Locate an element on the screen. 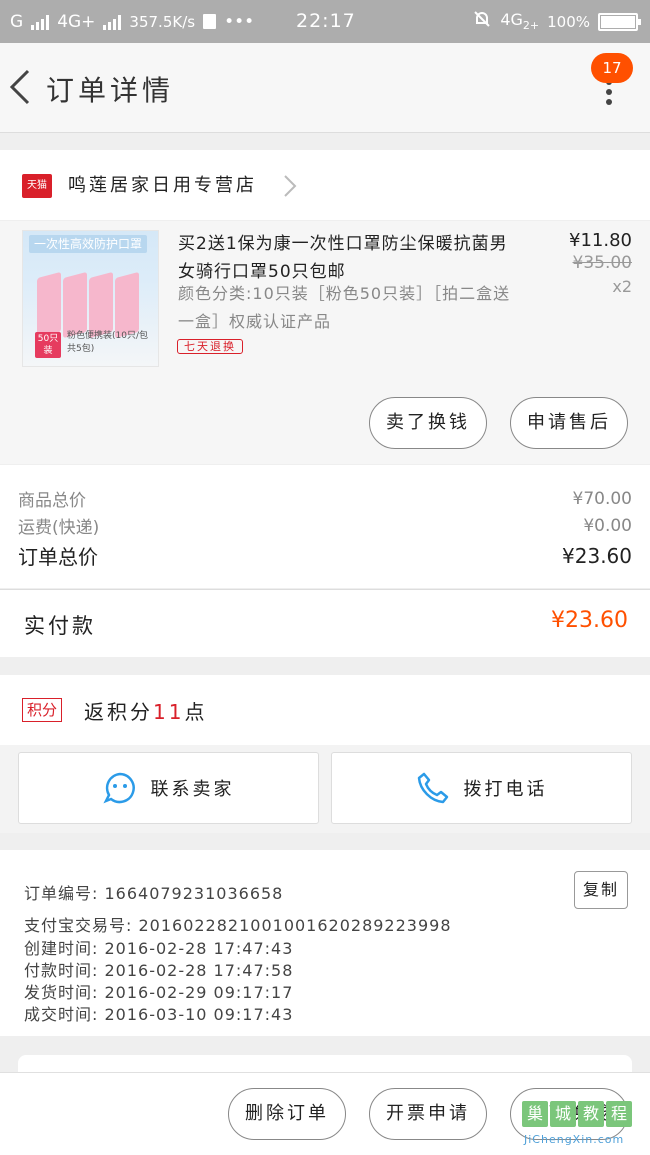 The width and height of the screenshot is (650, 1155). tmall-icon: 天猫 is located at coordinates (37, 186).